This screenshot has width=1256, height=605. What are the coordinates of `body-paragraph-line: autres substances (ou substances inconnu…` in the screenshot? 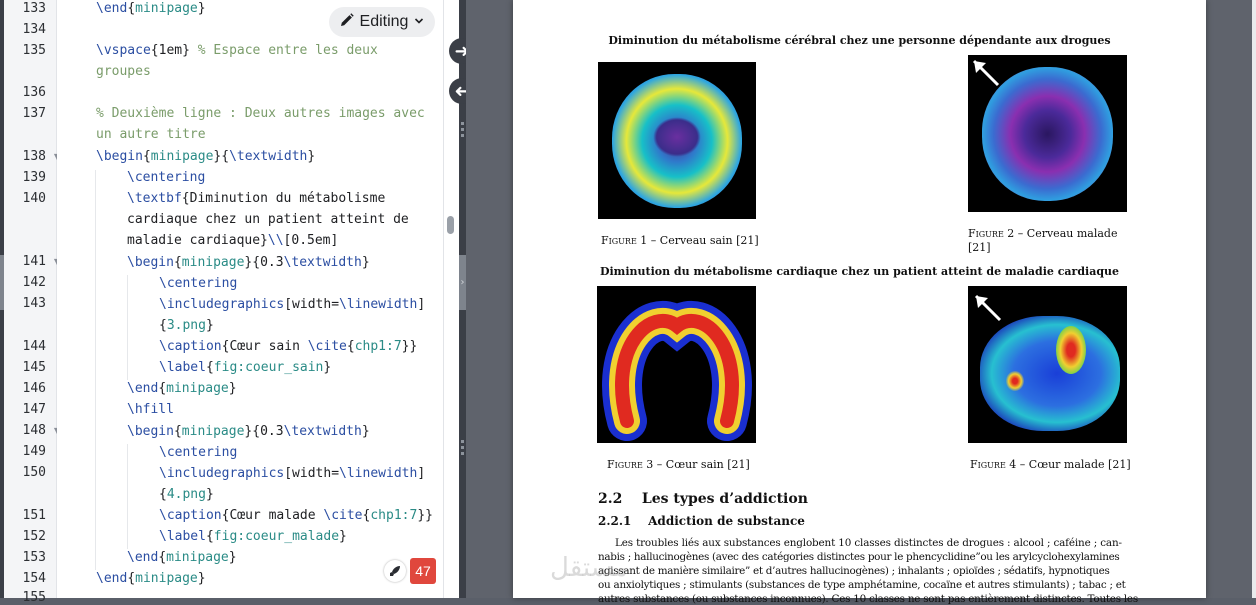 It's located at (868, 599).